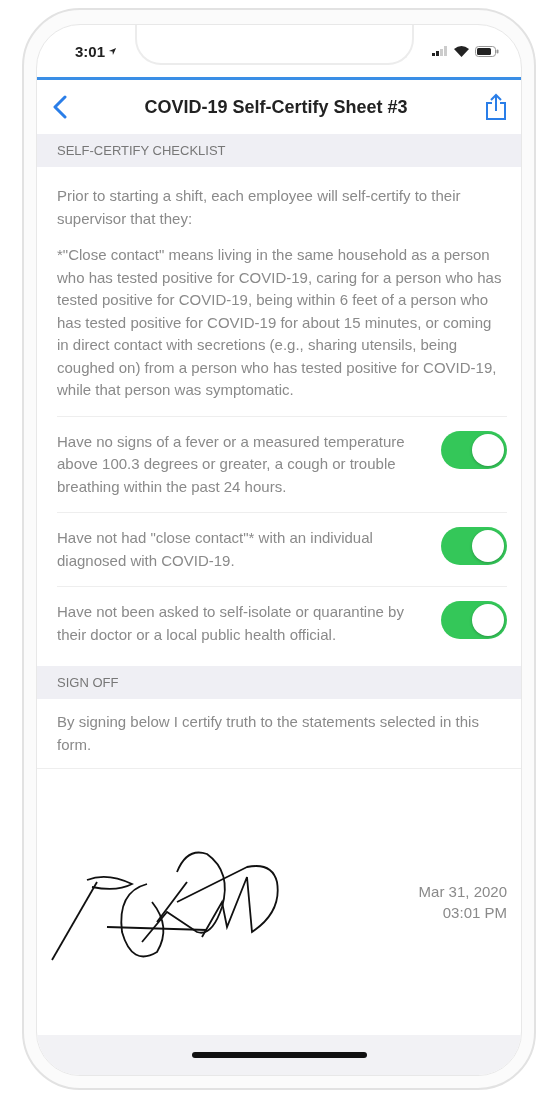 The width and height of the screenshot is (546, 1100). I want to click on back-chevron-icon, so click(60, 107).